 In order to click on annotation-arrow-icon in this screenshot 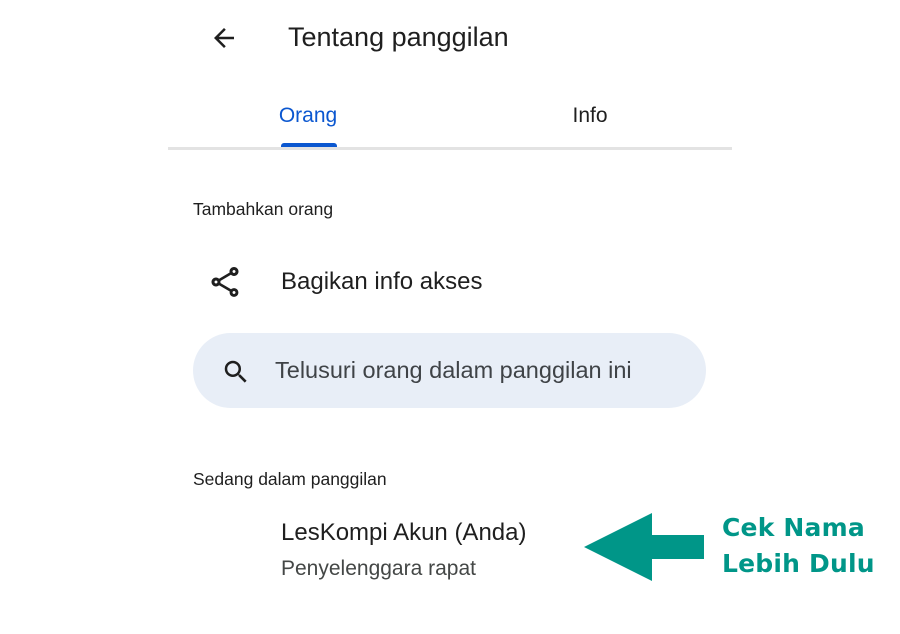, I will do `click(644, 547)`.